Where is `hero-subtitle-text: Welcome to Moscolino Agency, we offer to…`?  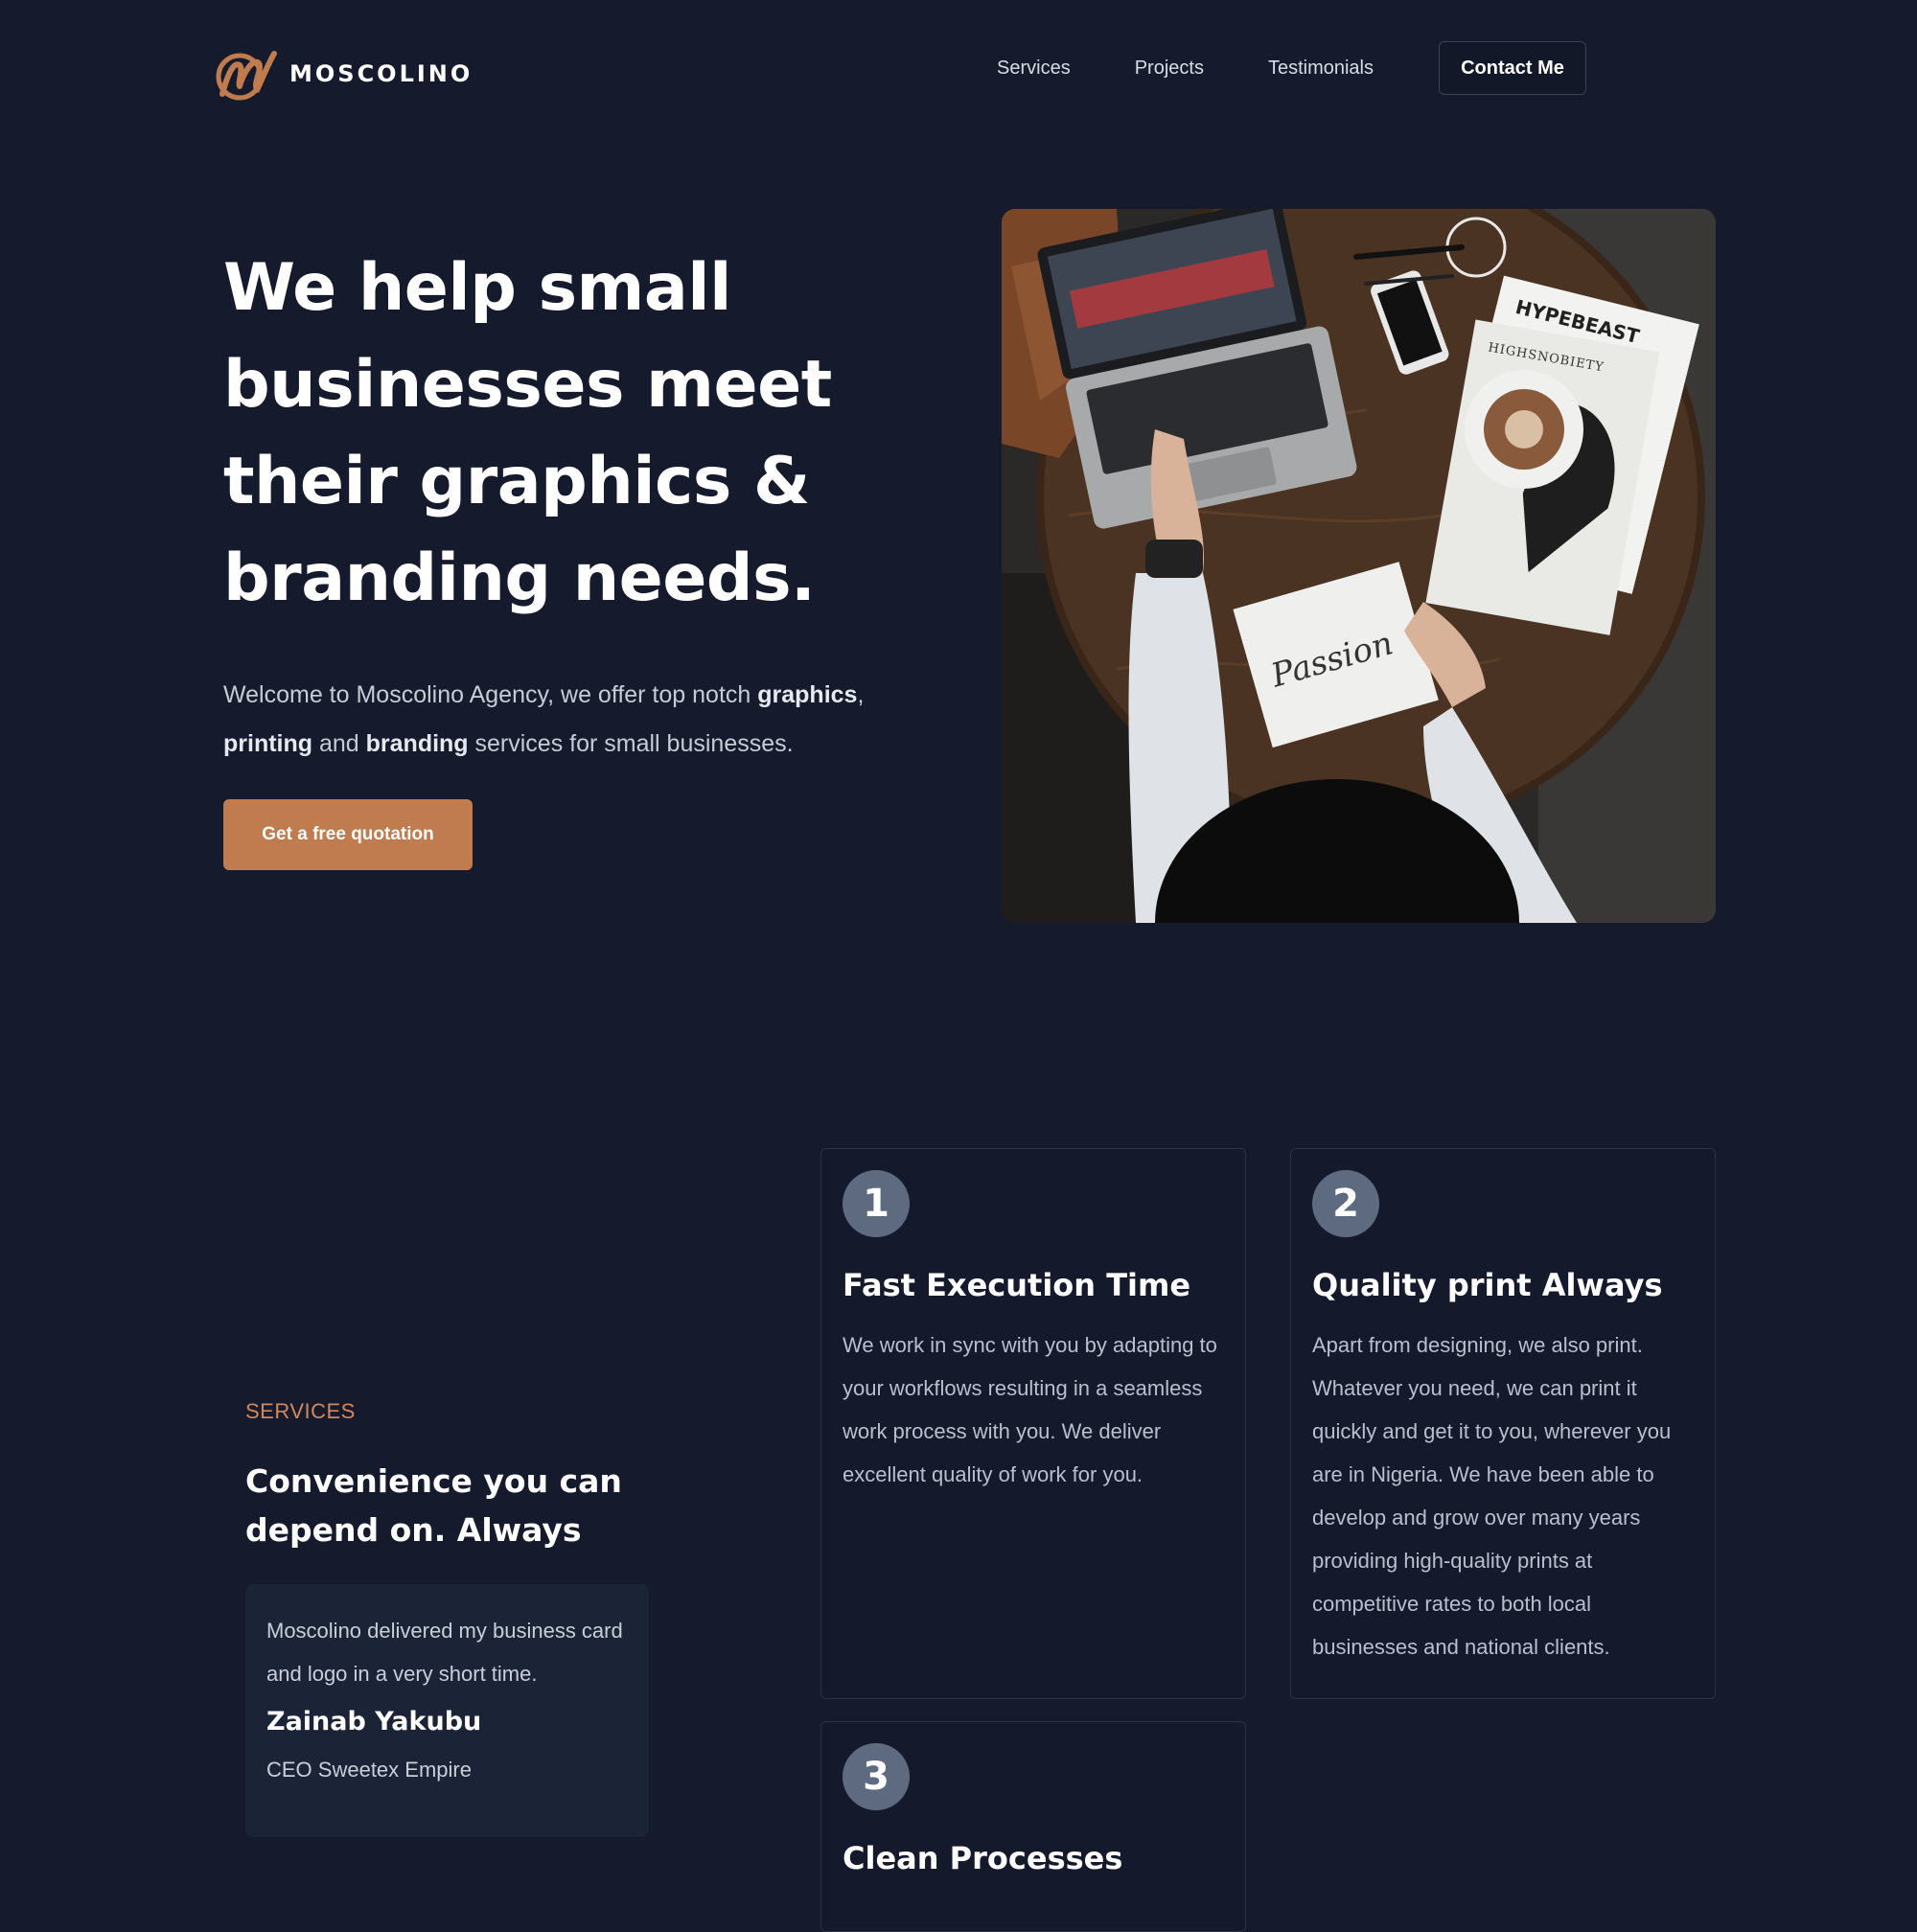 hero-subtitle-text: Welcome to Moscolino Agency, we offer to… is located at coordinates (490, 694).